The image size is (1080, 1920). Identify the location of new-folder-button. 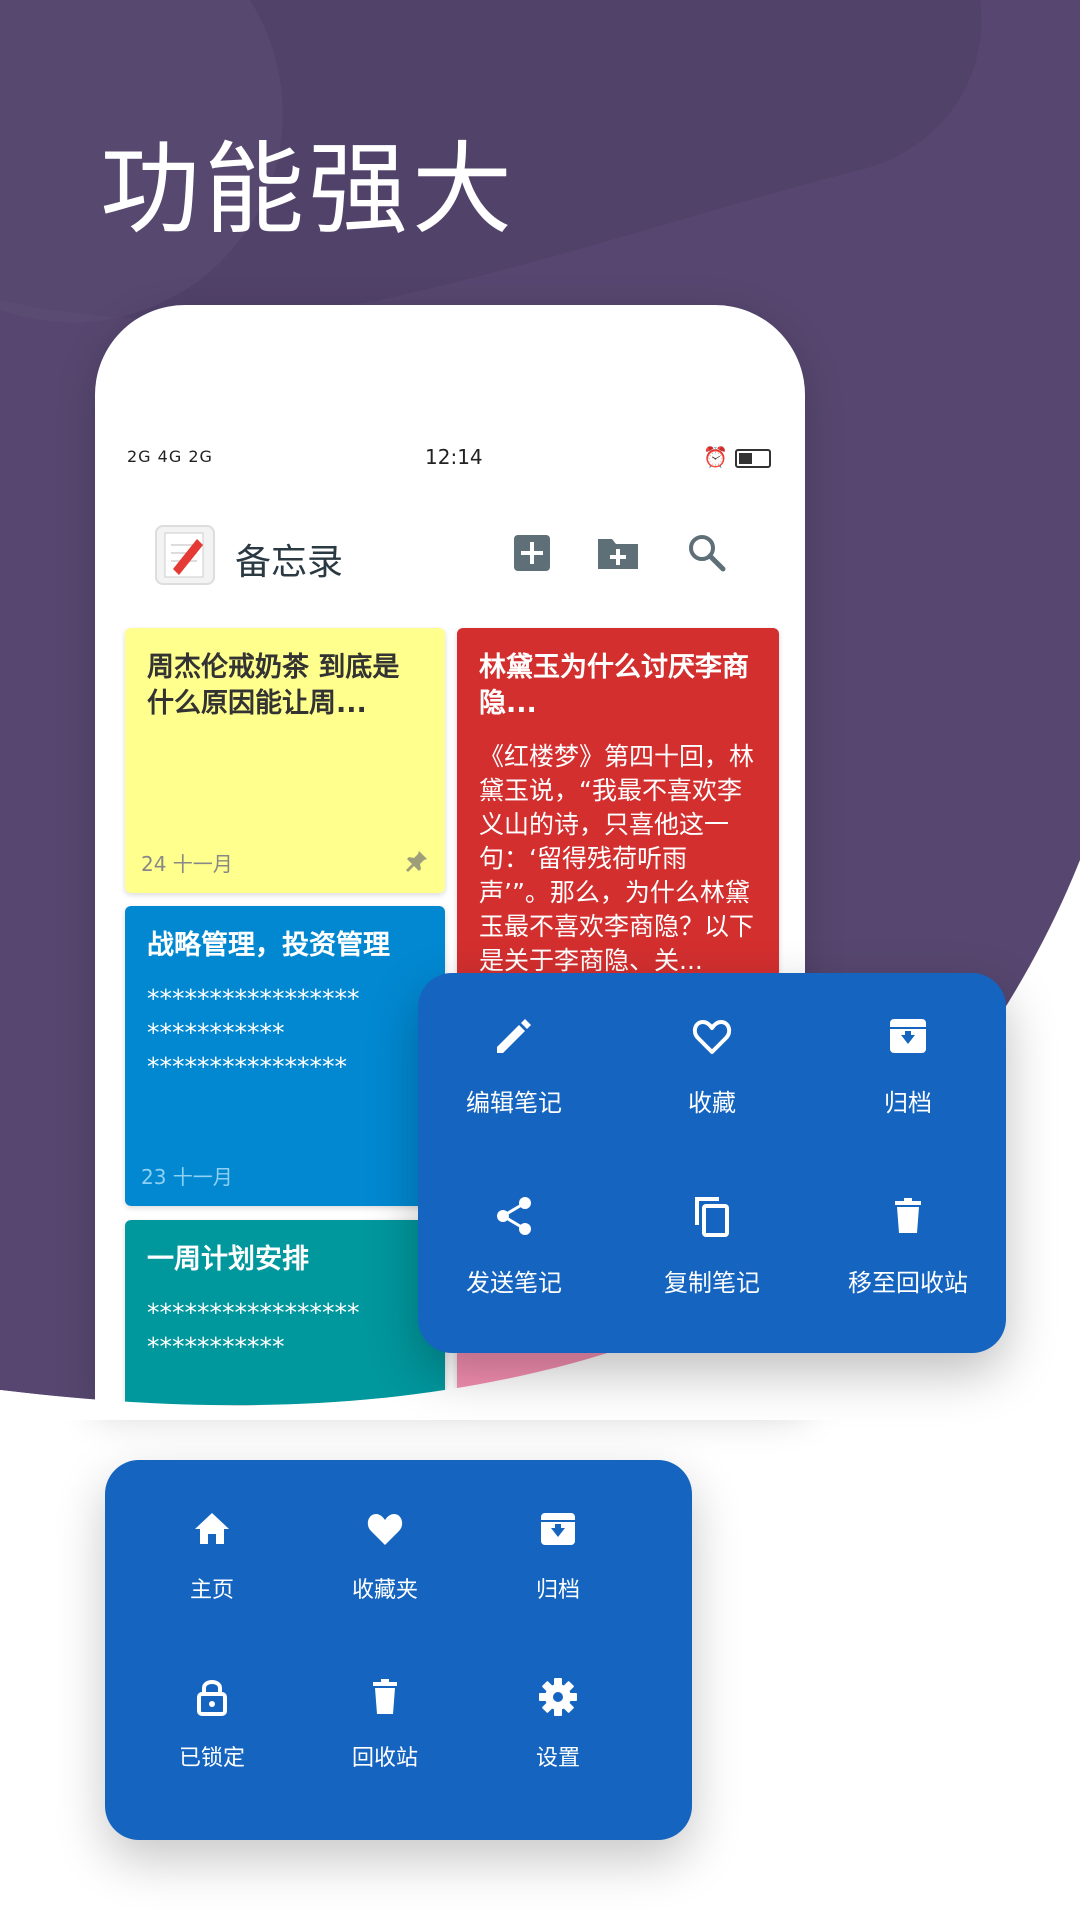
(617, 553).